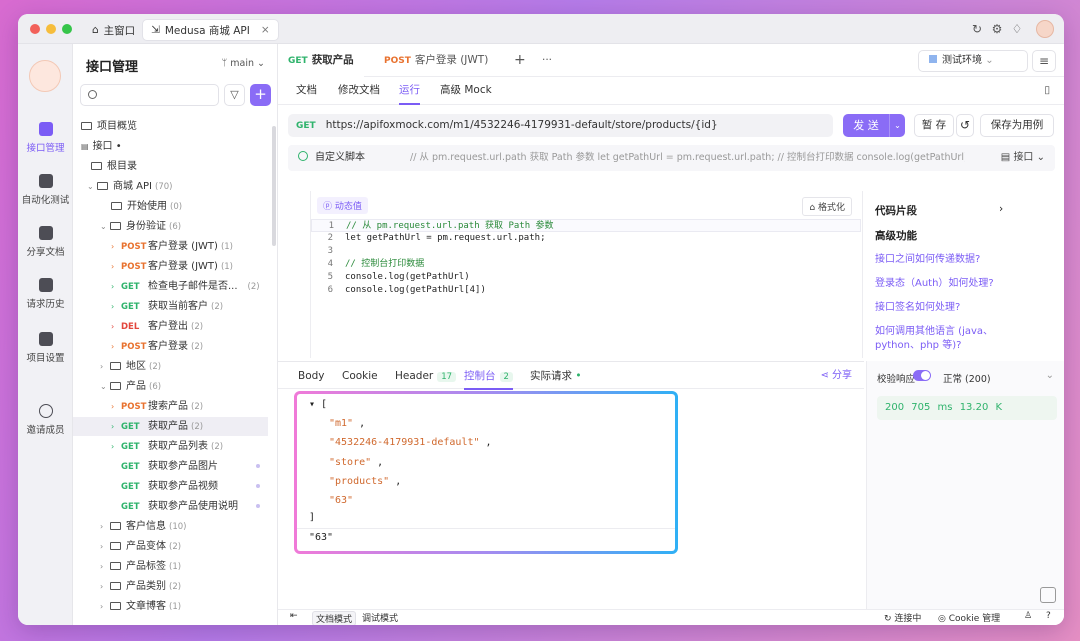  What do you see at coordinates (466, 91) in the screenshot?
I see `subtab-mock: 高级 Mock` at bounding box center [466, 91].